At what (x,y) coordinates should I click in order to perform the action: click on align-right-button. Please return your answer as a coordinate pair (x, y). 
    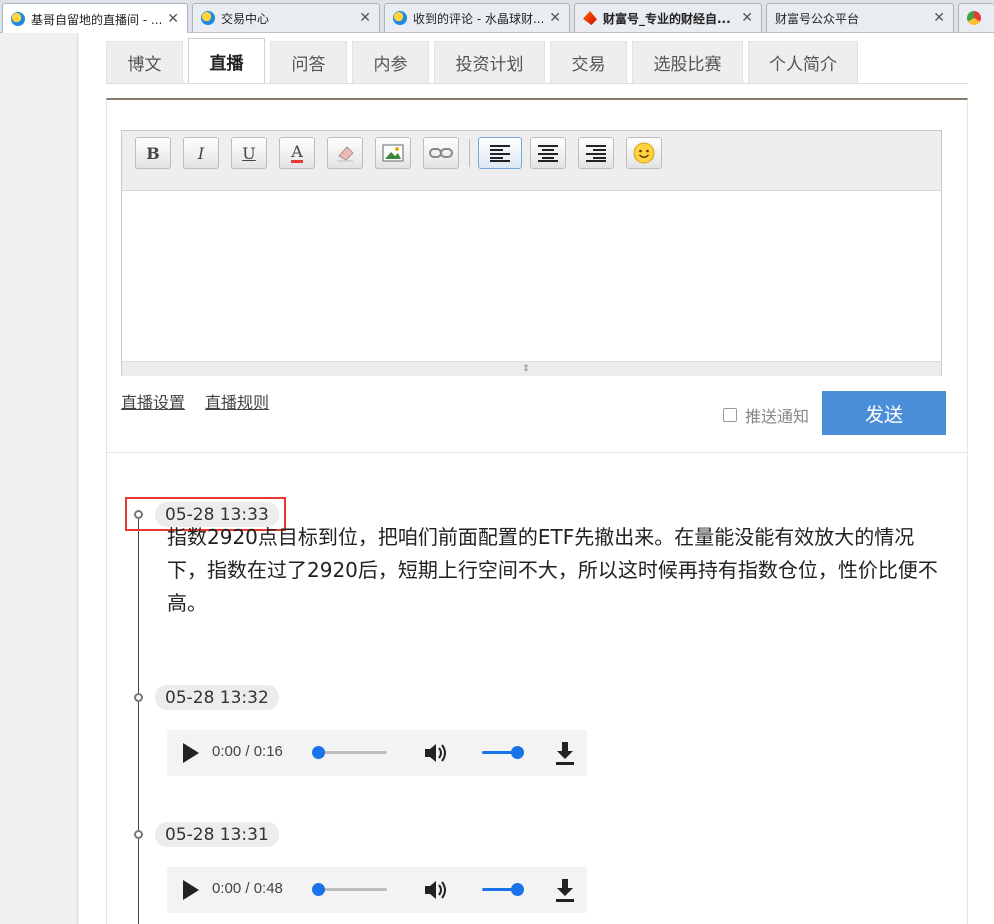
    Looking at the image, I should click on (596, 153).